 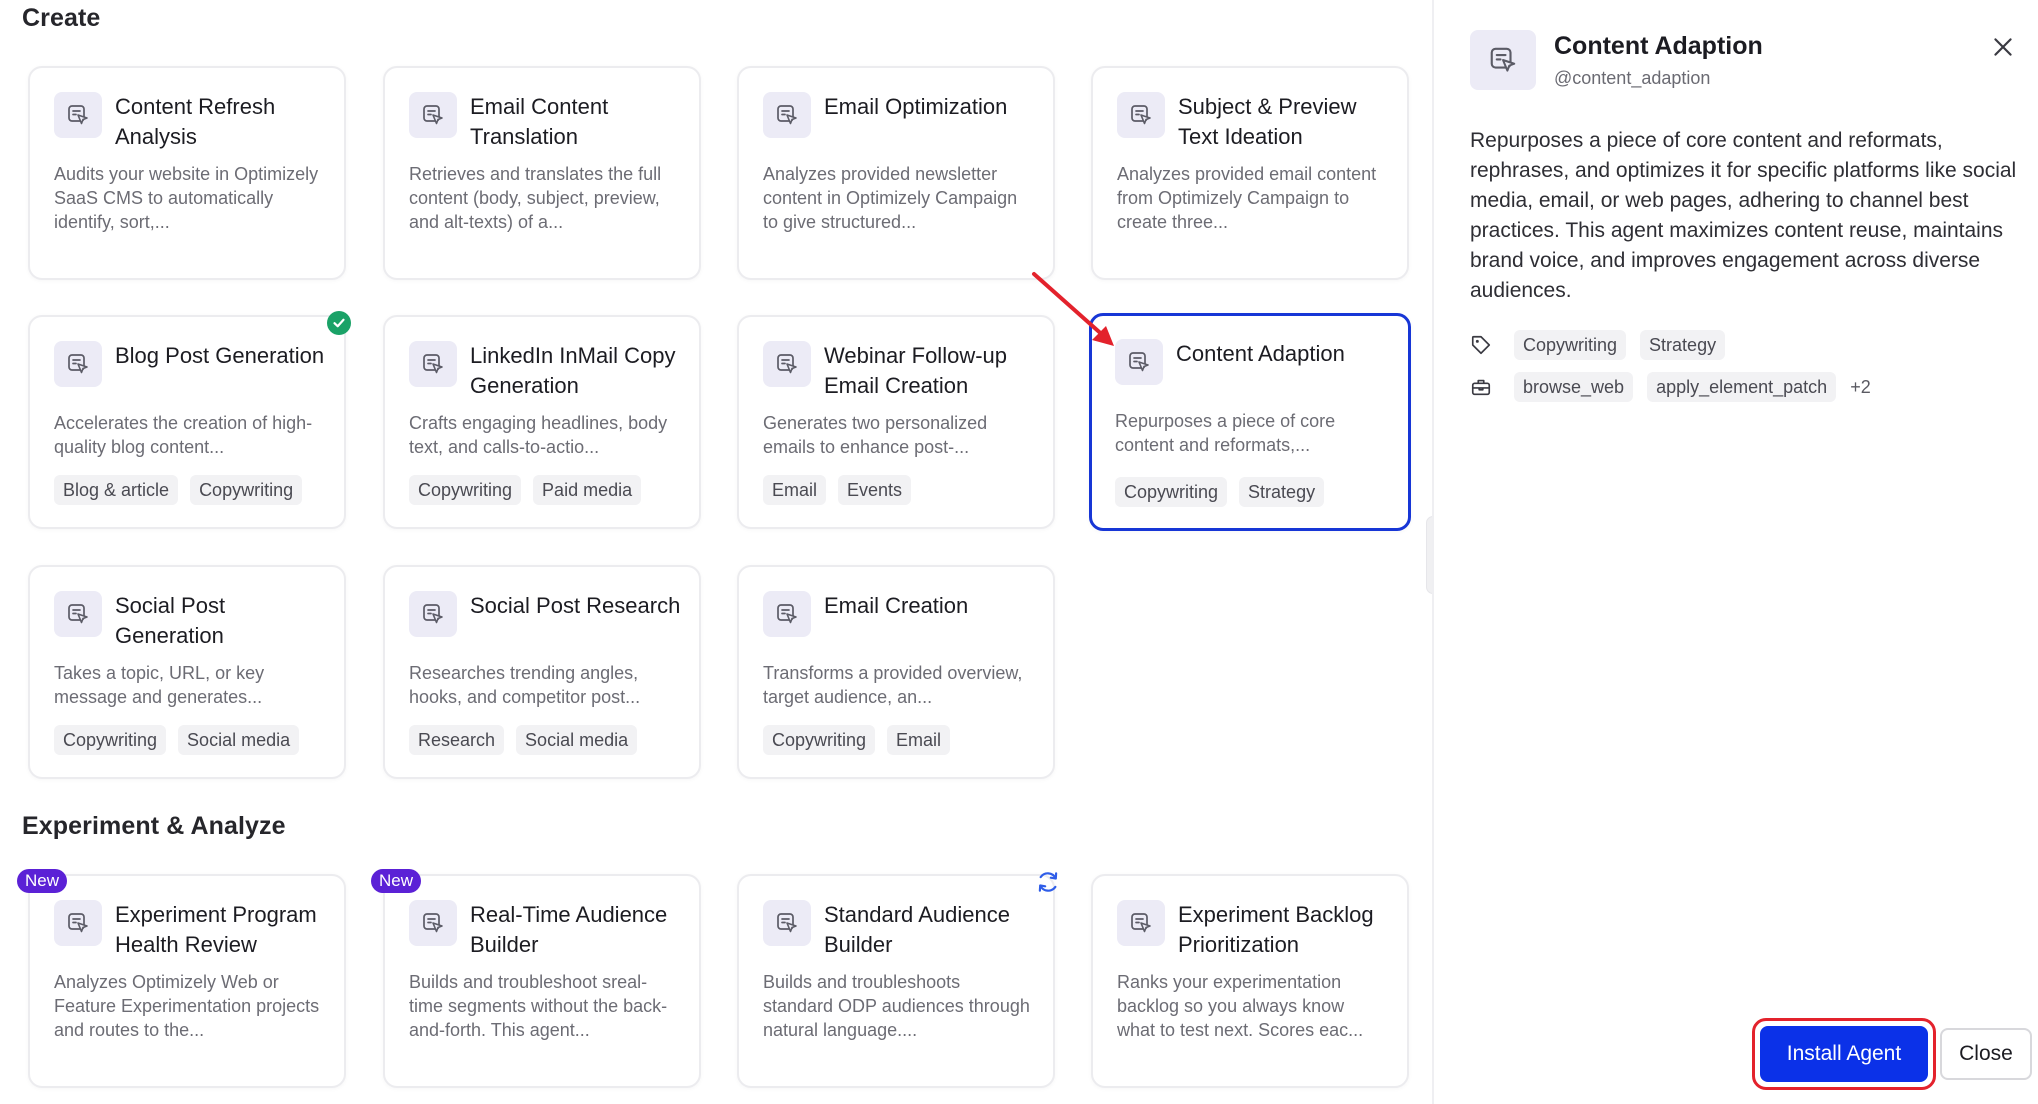 What do you see at coordinates (220, 355) in the screenshot?
I see `card-title: Blog Post Generation` at bounding box center [220, 355].